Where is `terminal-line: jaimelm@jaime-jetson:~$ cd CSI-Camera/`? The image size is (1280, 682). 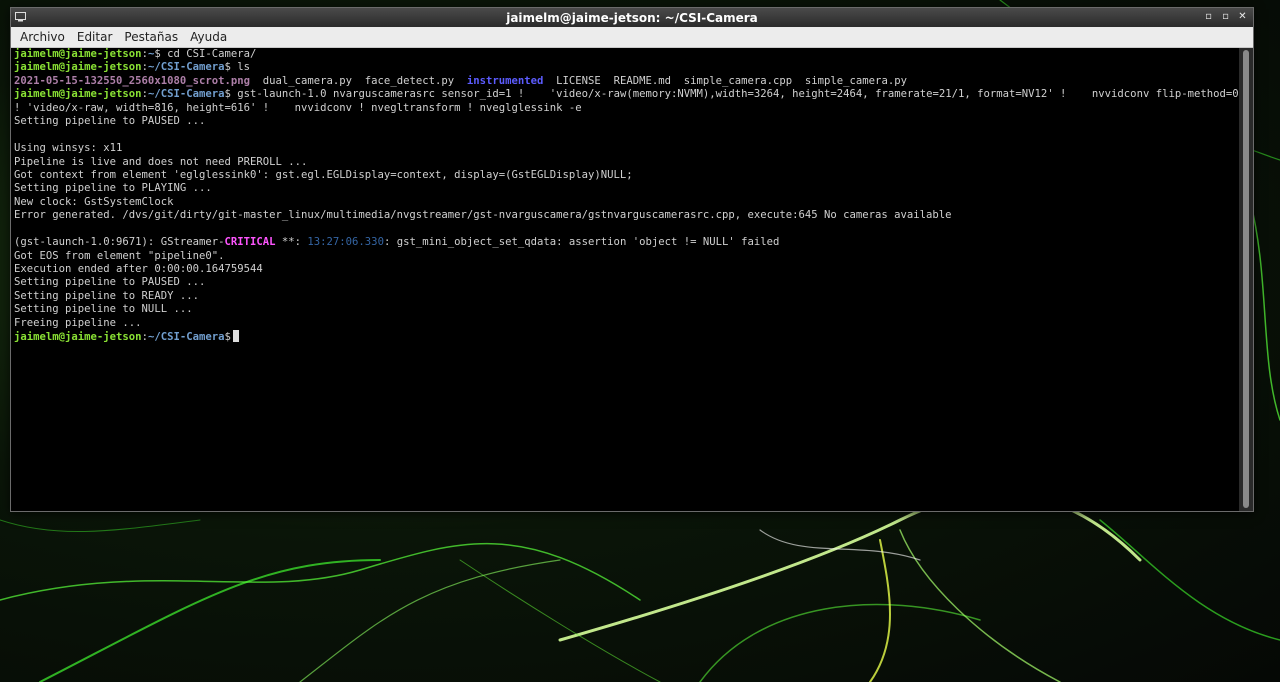
terminal-line: jaimelm@jaime-jetson:~$ cd CSI-Camera/ is located at coordinates (135, 54).